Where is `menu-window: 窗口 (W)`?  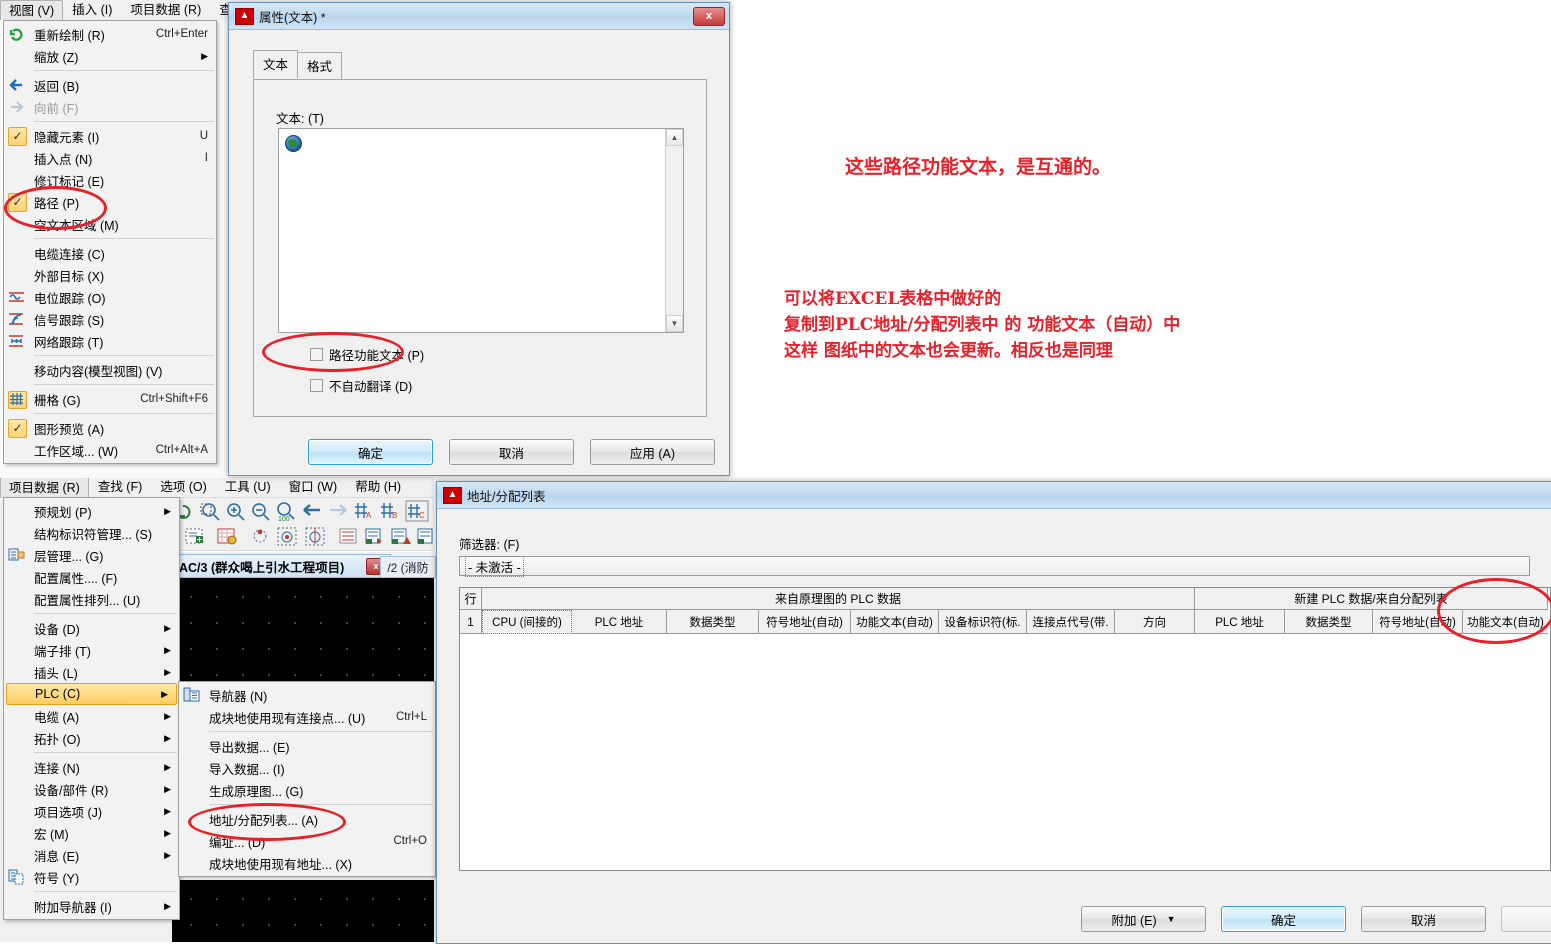 menu-window: 窗口 (W) is located at coordinates (313, 487).